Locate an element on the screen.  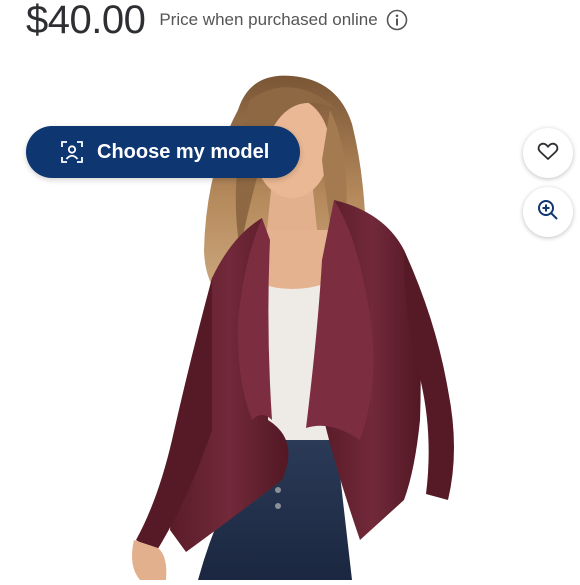
favorite-button is located at coordinates (548, 153).